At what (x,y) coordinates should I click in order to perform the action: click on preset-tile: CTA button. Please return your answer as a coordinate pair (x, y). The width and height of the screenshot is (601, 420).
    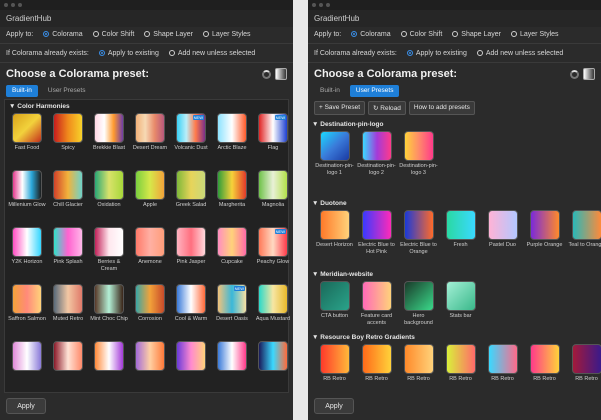
    Looking at the image, I should click on (334, 306).